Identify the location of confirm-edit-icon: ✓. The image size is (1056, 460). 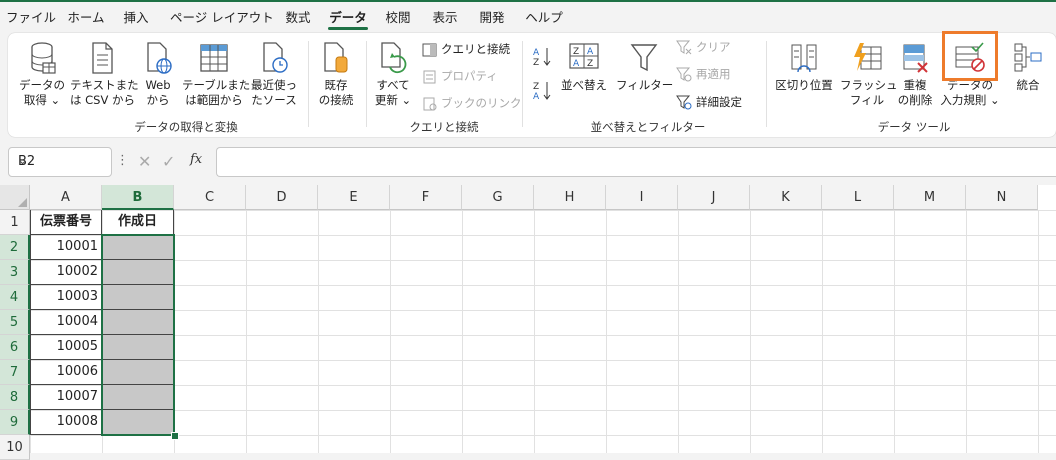
(168, 161).